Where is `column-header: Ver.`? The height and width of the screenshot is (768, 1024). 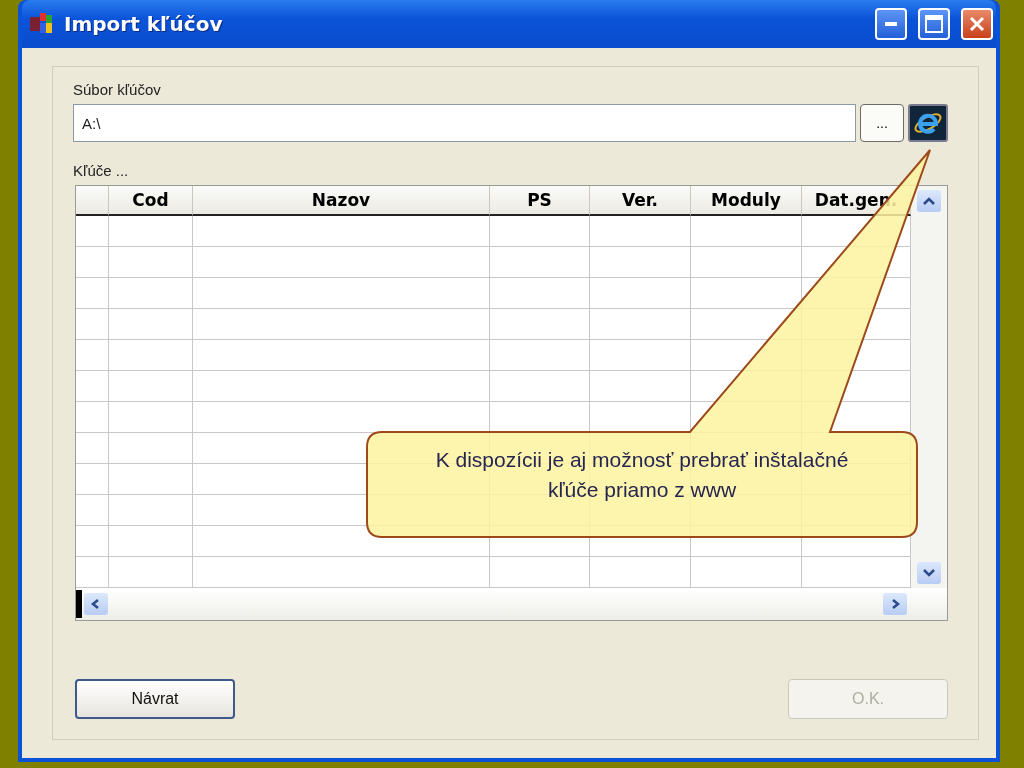 column-header: Ver. is located at coordinates (640, 201).